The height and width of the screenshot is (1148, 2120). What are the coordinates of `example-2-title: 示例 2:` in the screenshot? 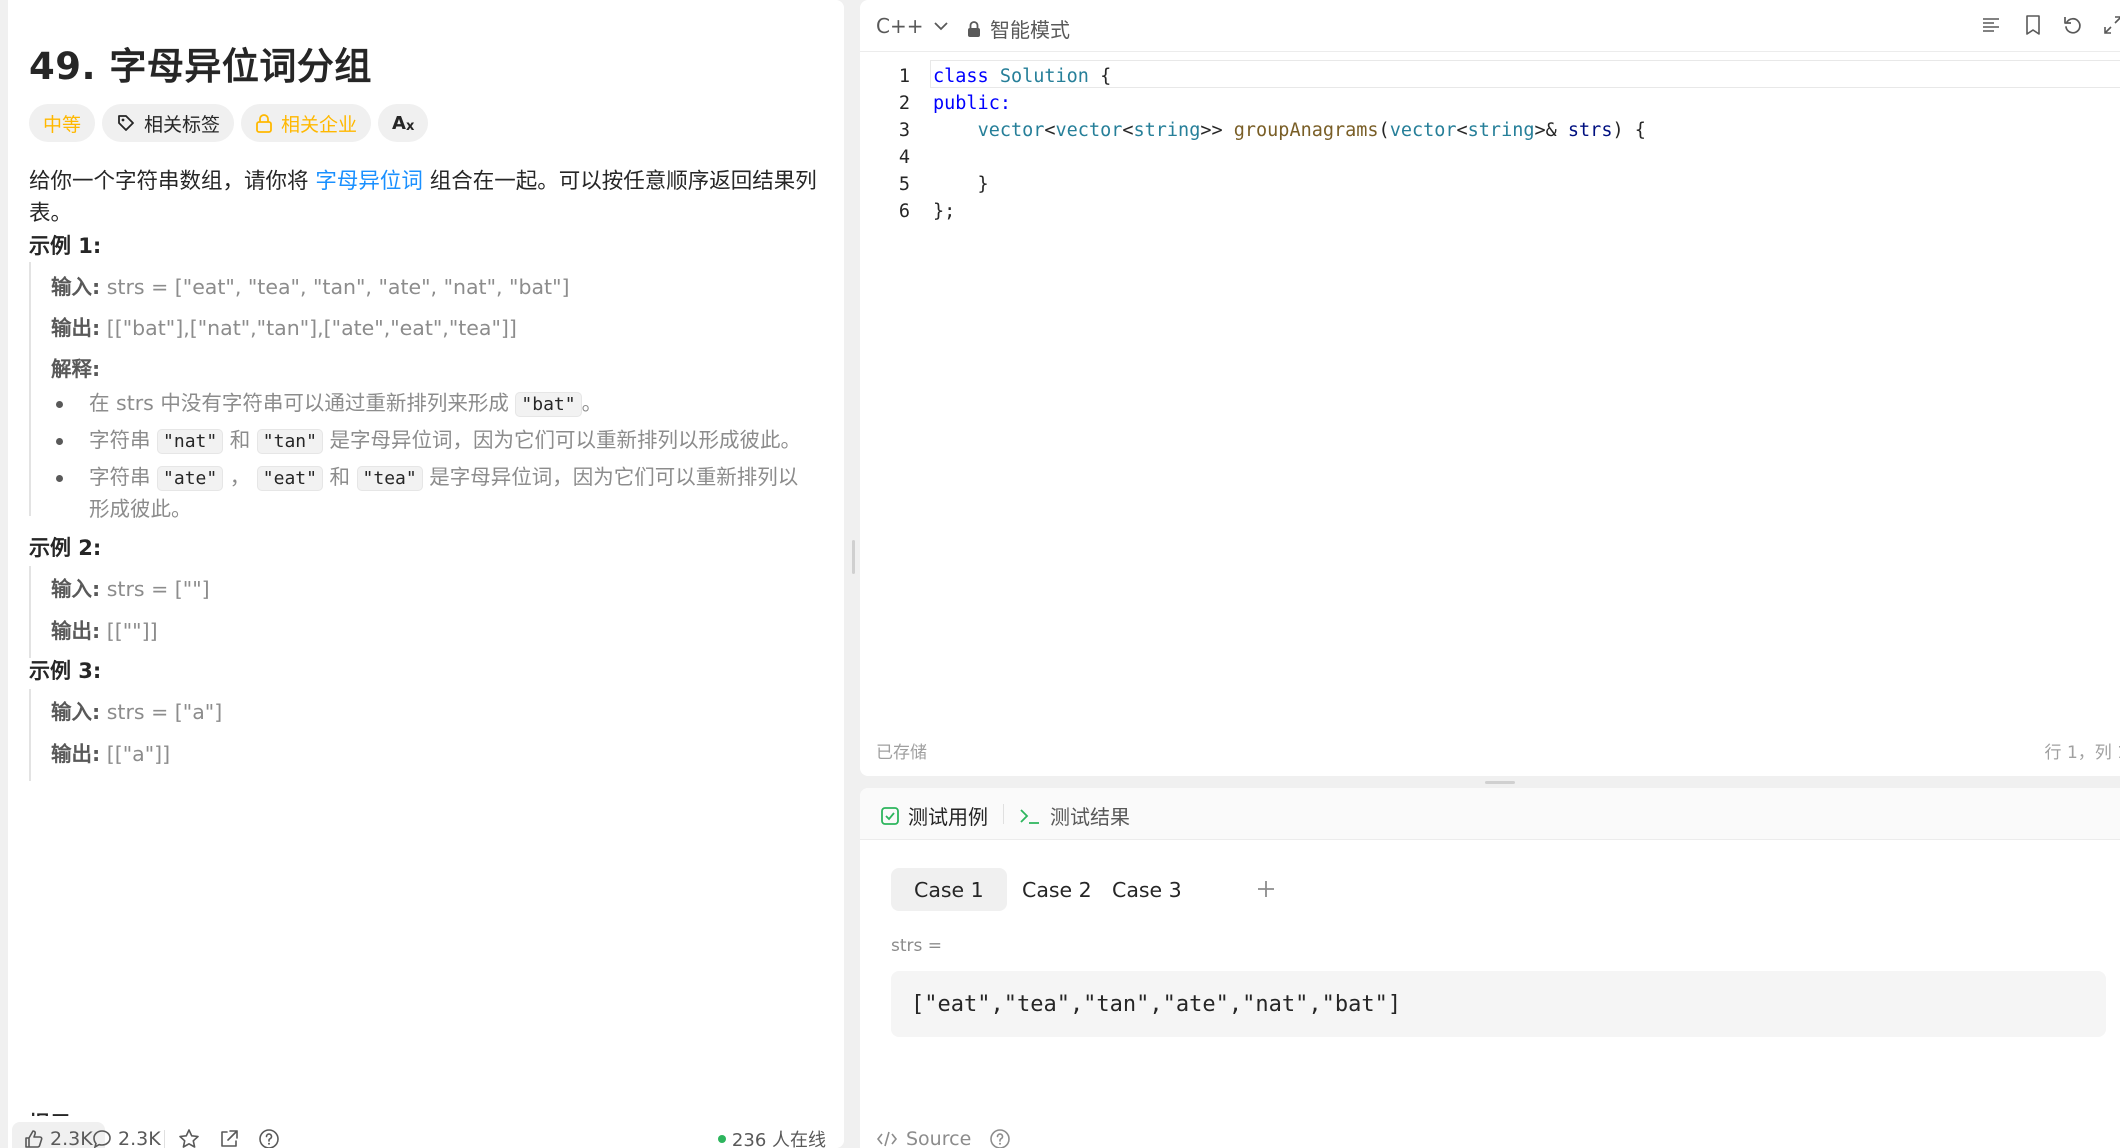 It's located at (65, 548).